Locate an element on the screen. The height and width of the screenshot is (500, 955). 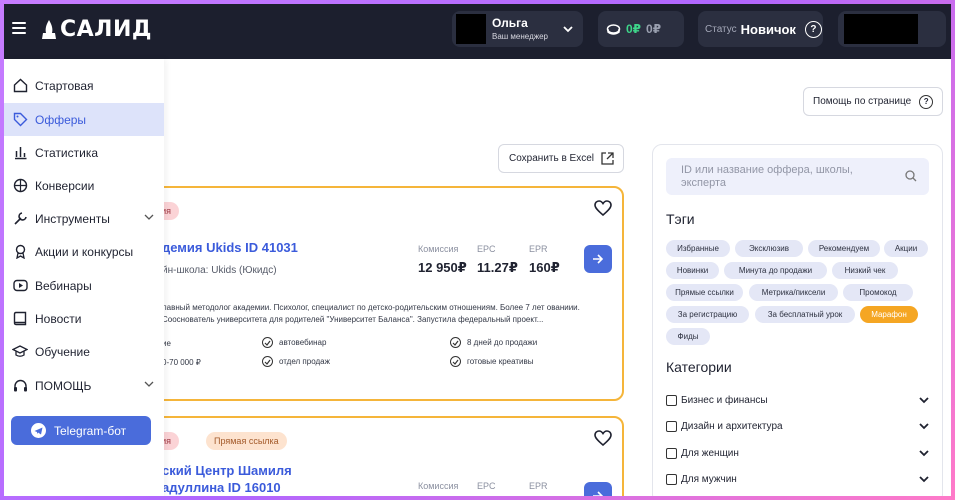
epc-value: 11.27₽ is located at coordinates (497, 267).